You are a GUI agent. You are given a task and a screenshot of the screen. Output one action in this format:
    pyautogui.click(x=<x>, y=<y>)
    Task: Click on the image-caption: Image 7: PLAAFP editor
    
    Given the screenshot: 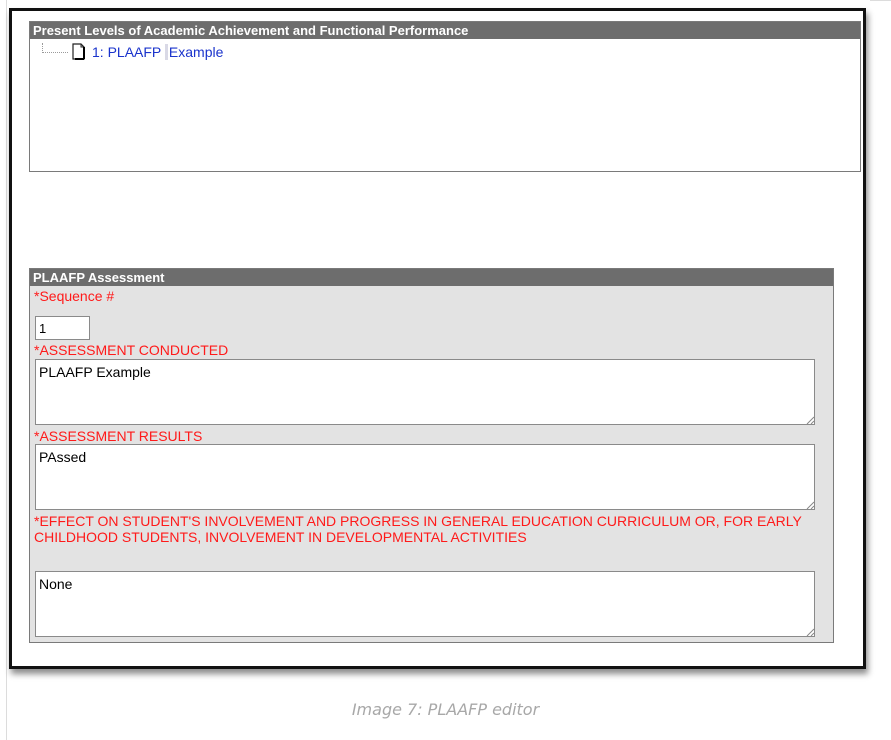 What is the action you would take?
    pyautogui.click(x=445, y=709)
    